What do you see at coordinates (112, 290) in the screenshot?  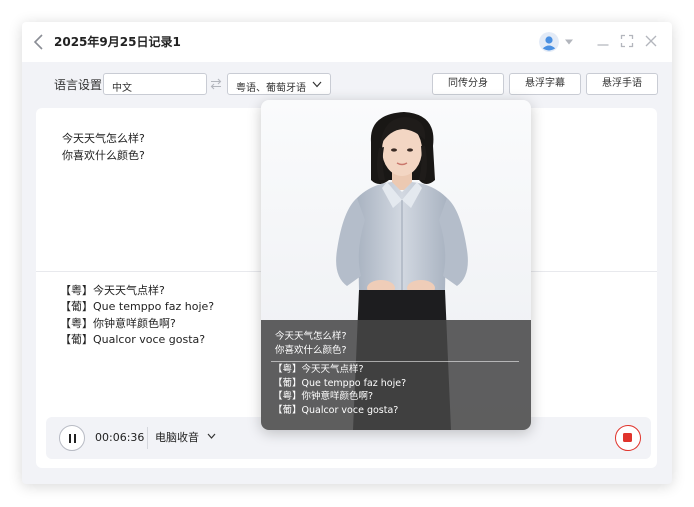 I see `translation-line: 【粤】今天天气点样?` at bounding box center [112, 290].